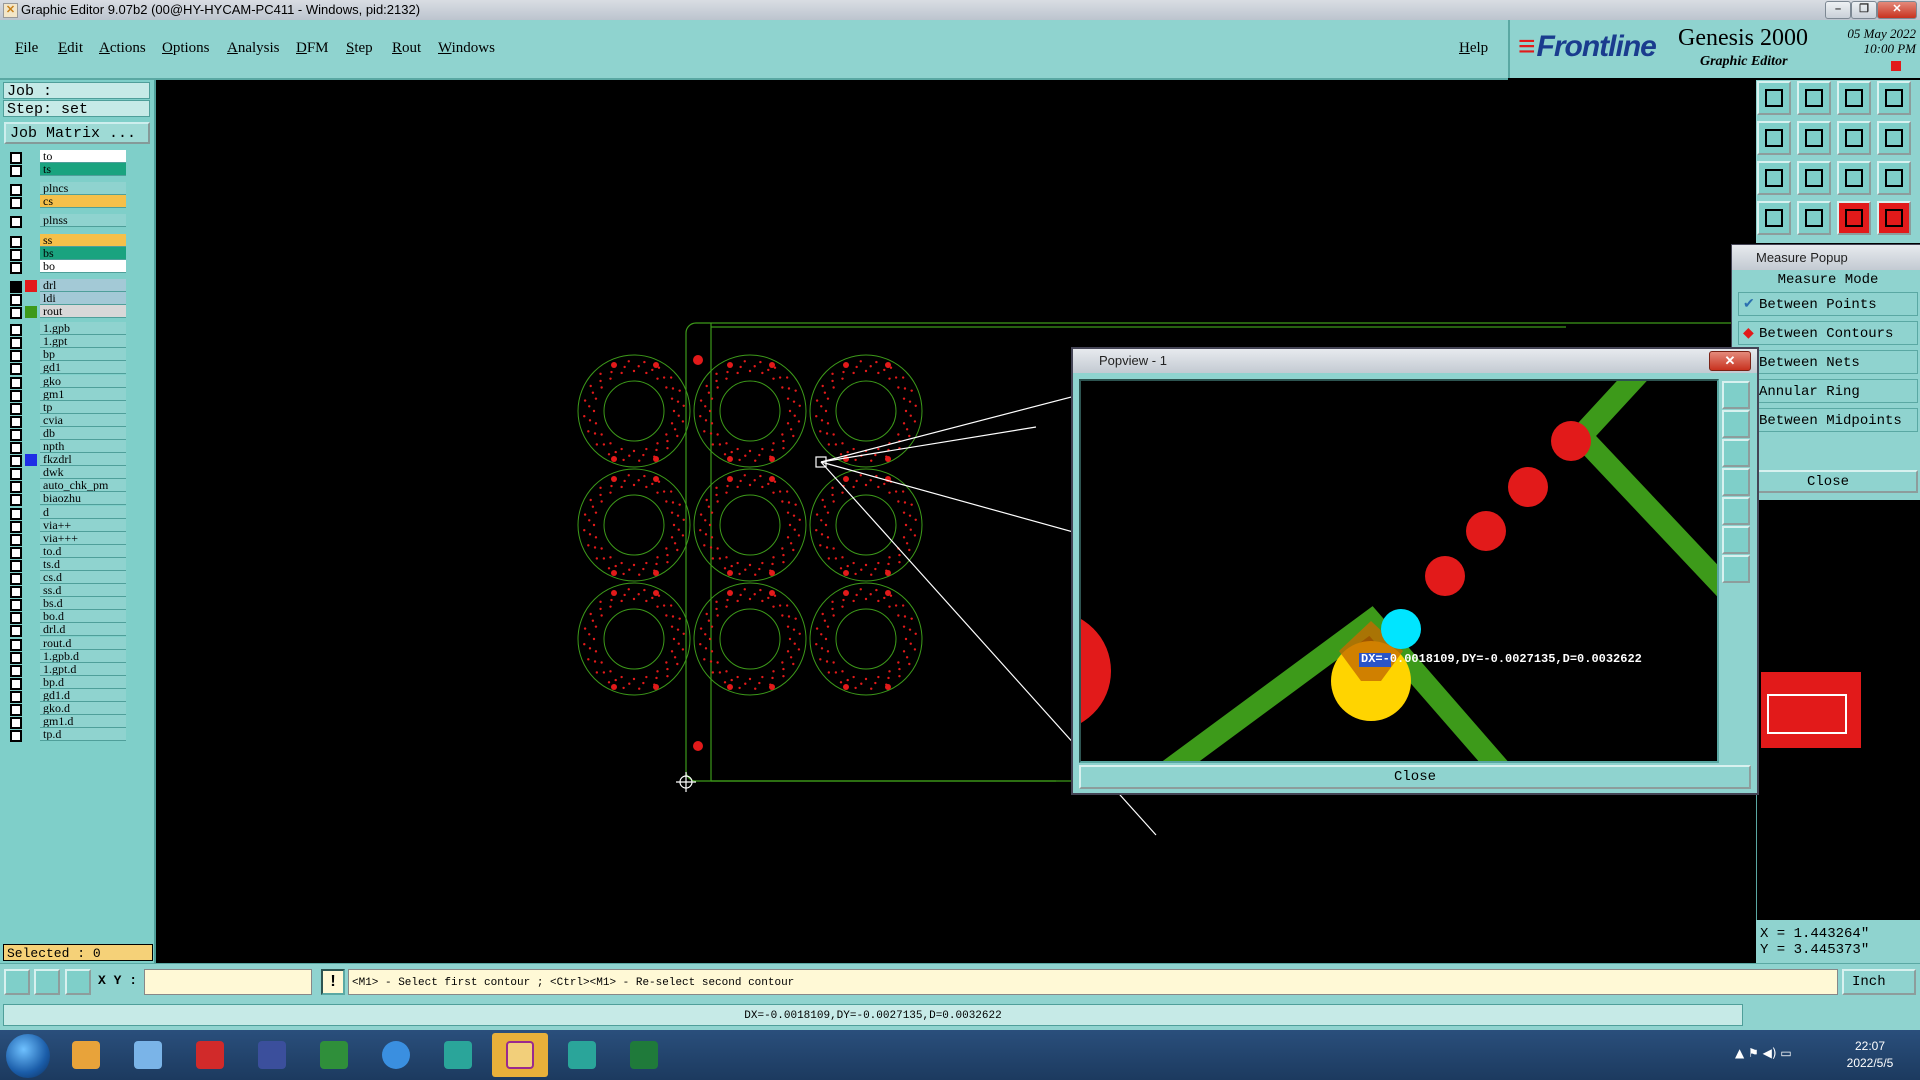 This screenshot has height=1080, width=1920. What do you see at coordinates (1399, 571) in the screenshot?
I see `popview-canvas: DX=-0.0018109,DY=-0.0027135,D=0.0032622` at bounding box center [1399, 571].